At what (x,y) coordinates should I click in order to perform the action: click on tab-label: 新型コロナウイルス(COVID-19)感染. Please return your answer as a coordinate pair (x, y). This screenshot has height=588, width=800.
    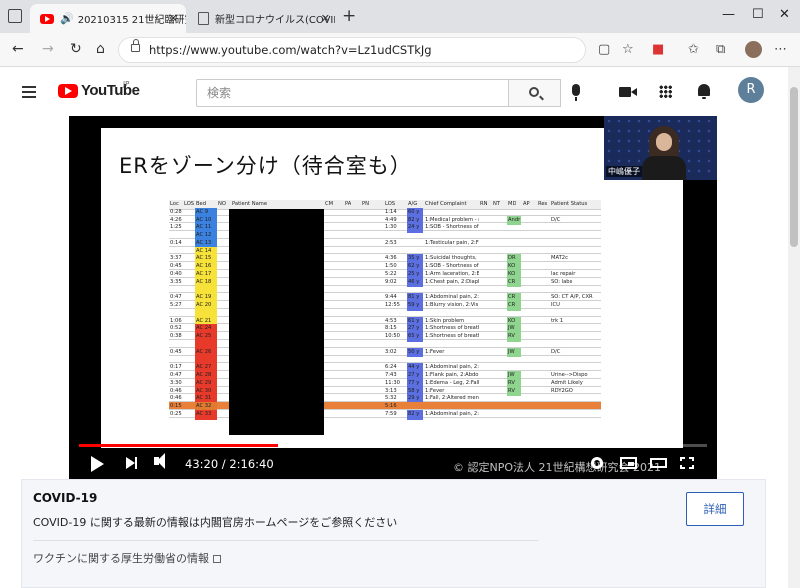
    Looking at the image, I should click on (275, 20).